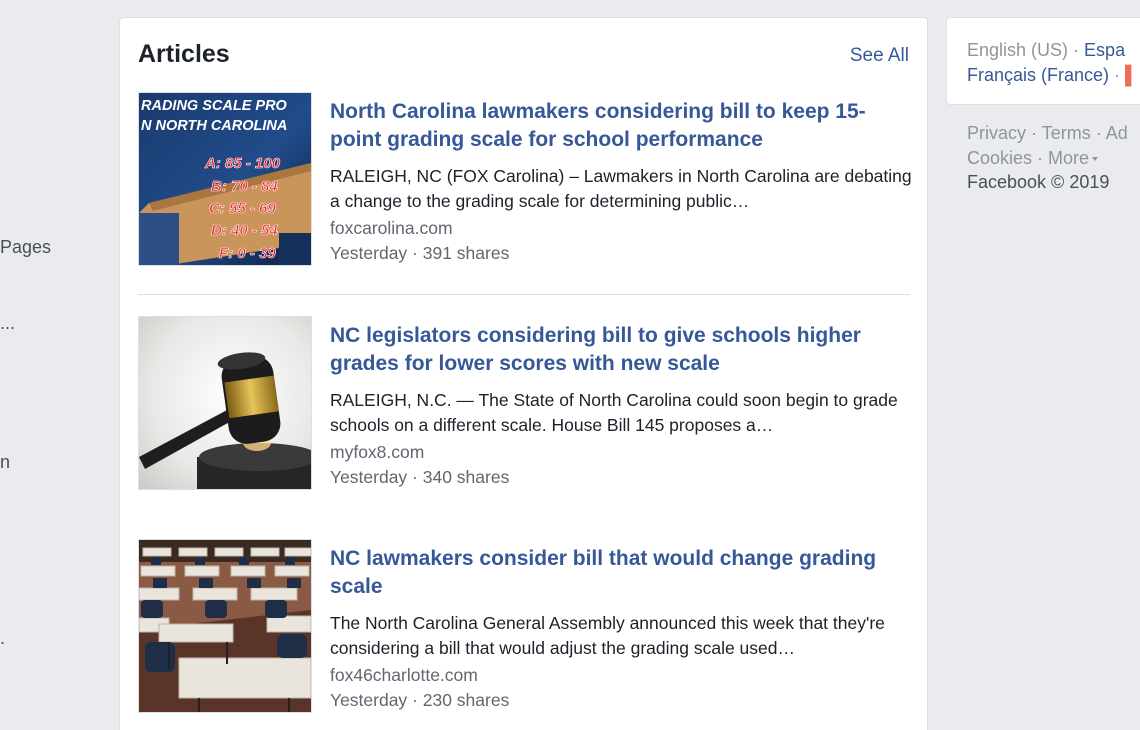 Image resolution: width=1140 pixels, height=730 pixels. What do you see at coordinates (244, 230) in the screenshot?
I see `grade-label: D: 40 - 54` at bounding box center [244, 230].